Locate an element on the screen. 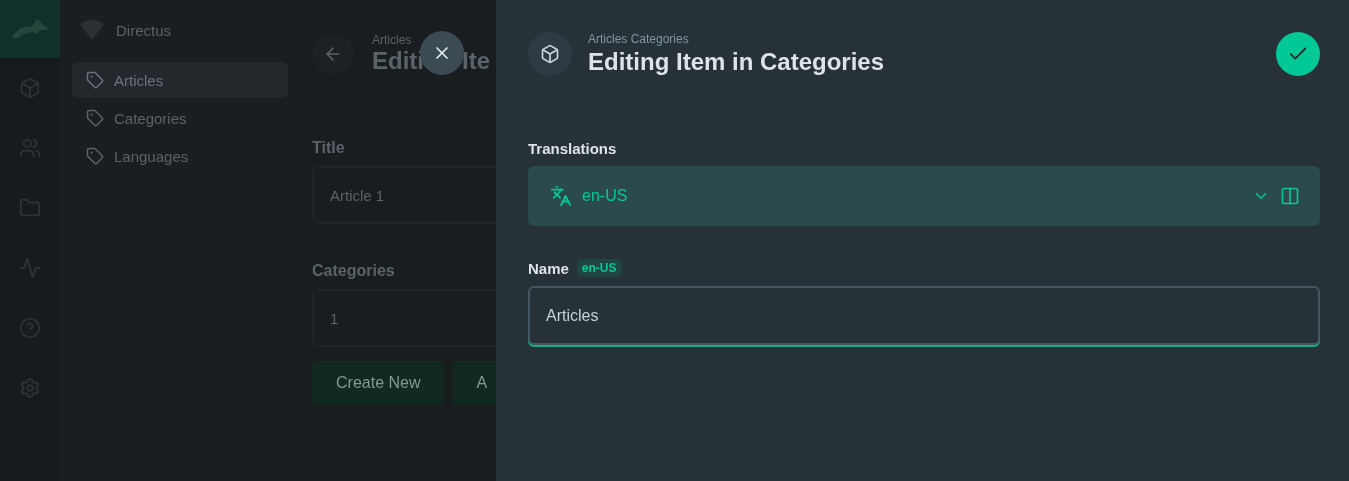  help-icon is located at coordinates (30, 328).